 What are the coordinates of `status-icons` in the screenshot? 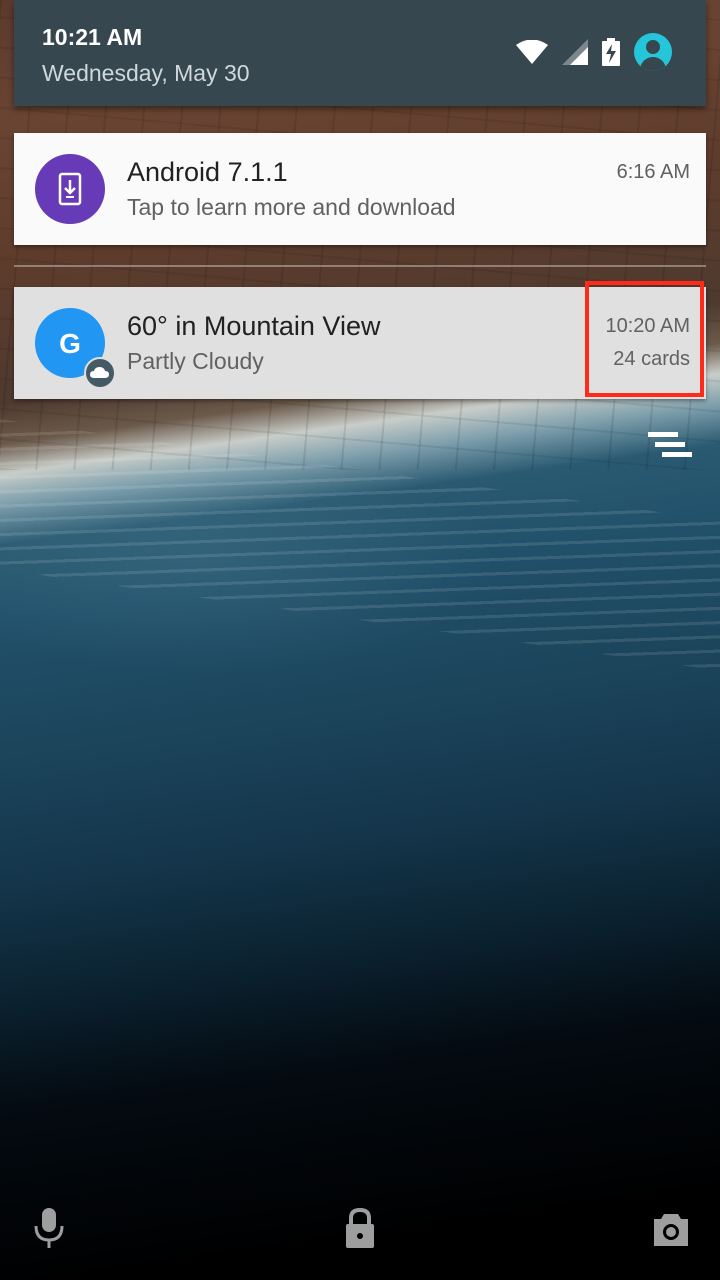 It's located at (594, 52).